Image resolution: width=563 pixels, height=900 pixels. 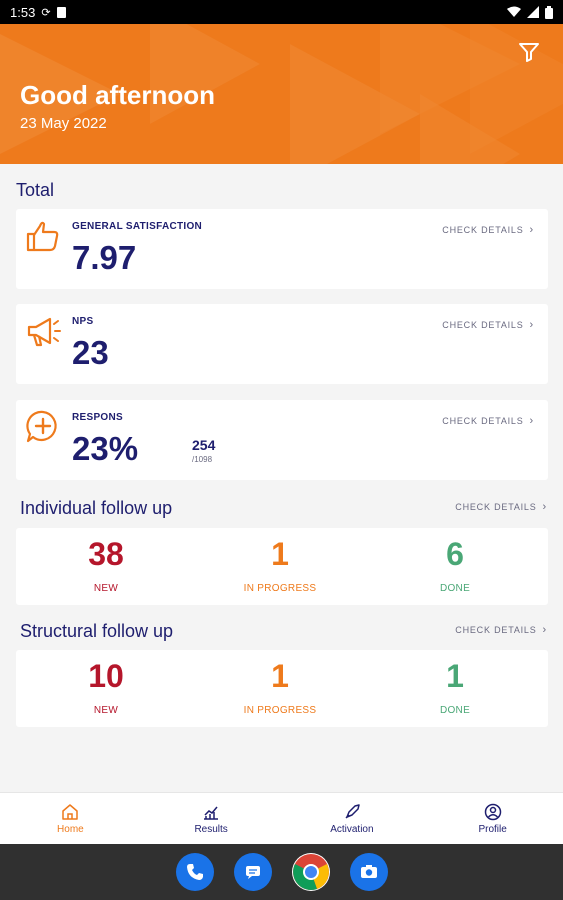 I want to click on individual-done-label: DONE, so click(x=455, y=588).